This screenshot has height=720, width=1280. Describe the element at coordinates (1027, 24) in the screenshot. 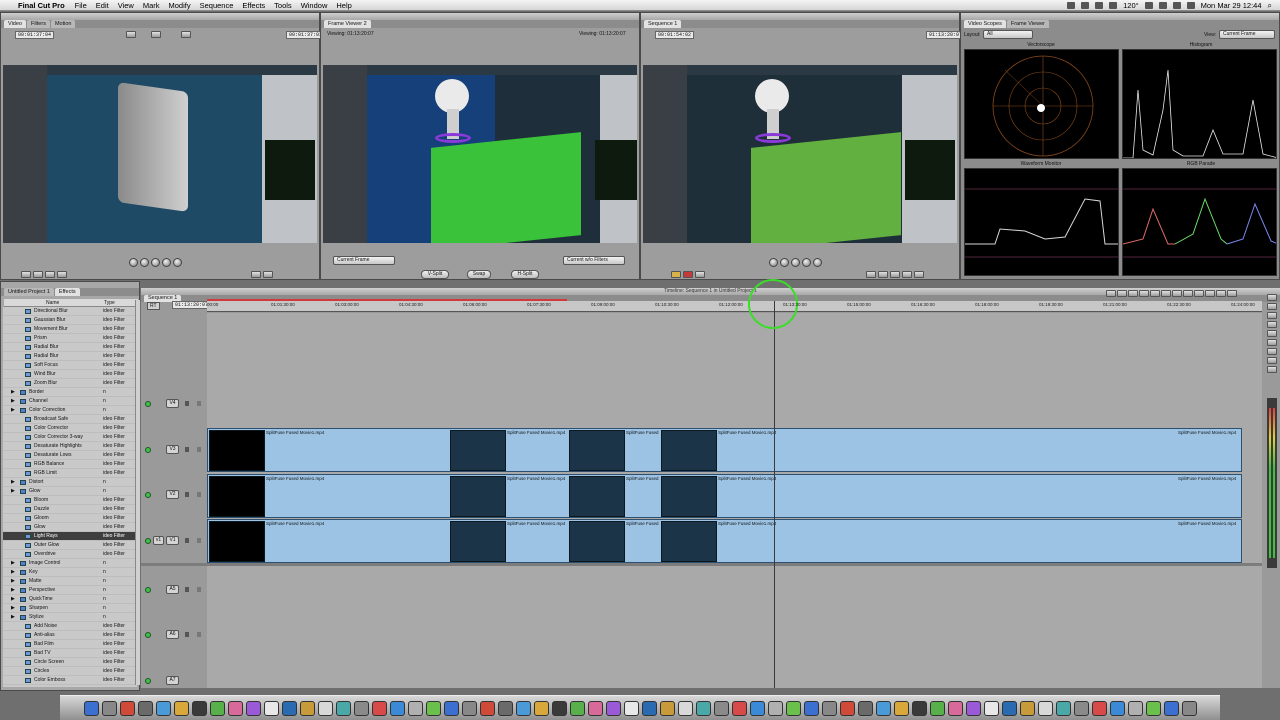

I see `tab-frame-viewer: Frame Viewer` at that location.